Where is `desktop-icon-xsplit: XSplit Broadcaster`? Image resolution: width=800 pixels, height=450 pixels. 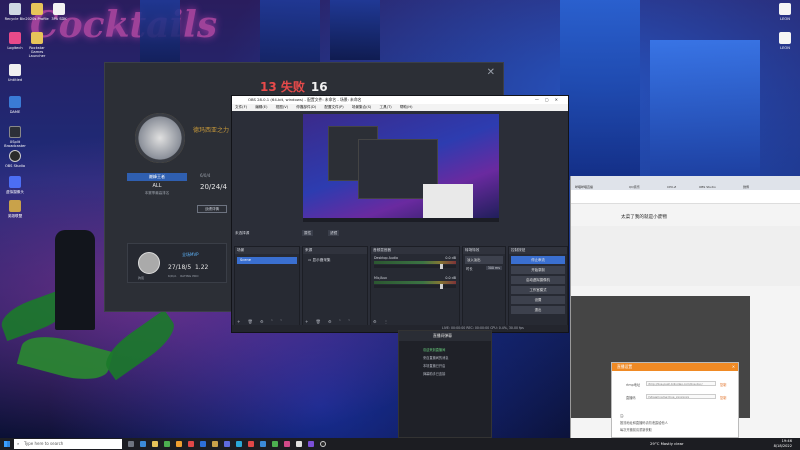
desktop-icon-xsplit: XSplit Broadcaster is located at coordinates (15, 137).